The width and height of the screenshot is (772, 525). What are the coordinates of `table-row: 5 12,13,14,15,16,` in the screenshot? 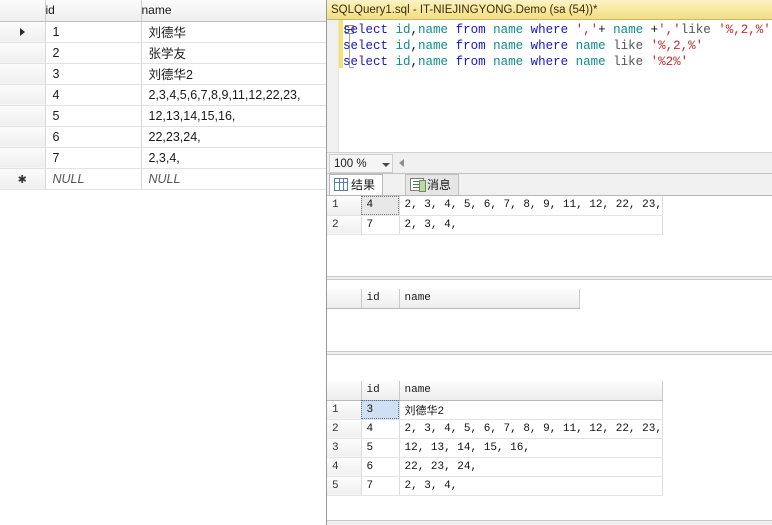 It's located at (163, 116).